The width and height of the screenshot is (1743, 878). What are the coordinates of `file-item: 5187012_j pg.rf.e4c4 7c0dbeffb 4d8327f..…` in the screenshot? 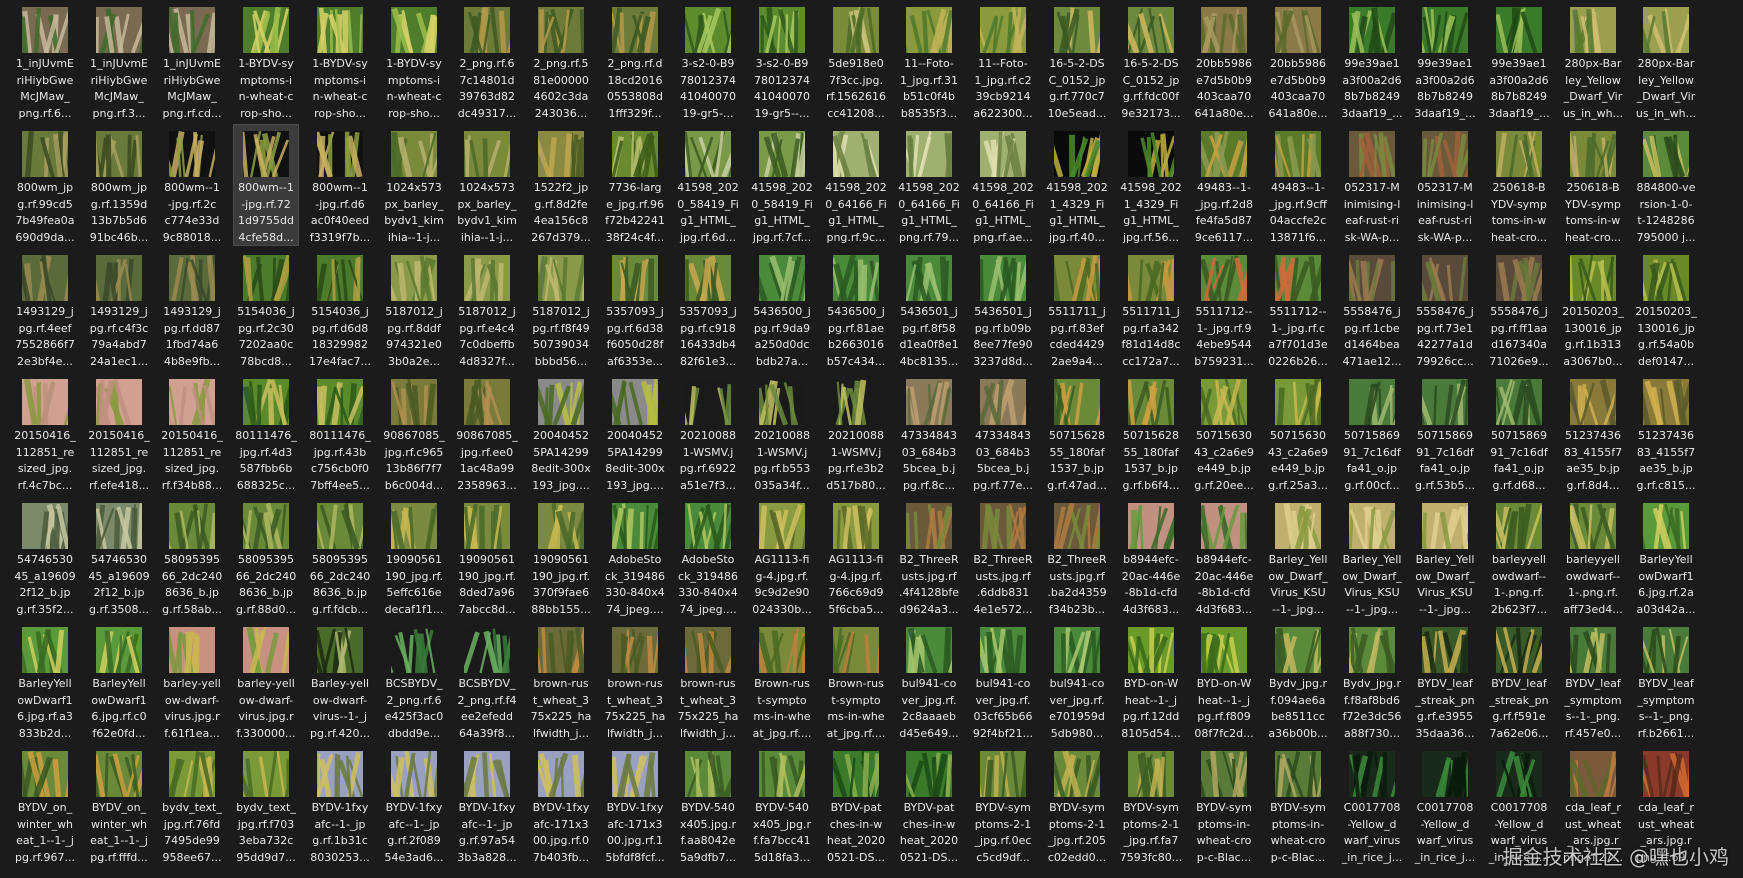 It's located at (487, 309).